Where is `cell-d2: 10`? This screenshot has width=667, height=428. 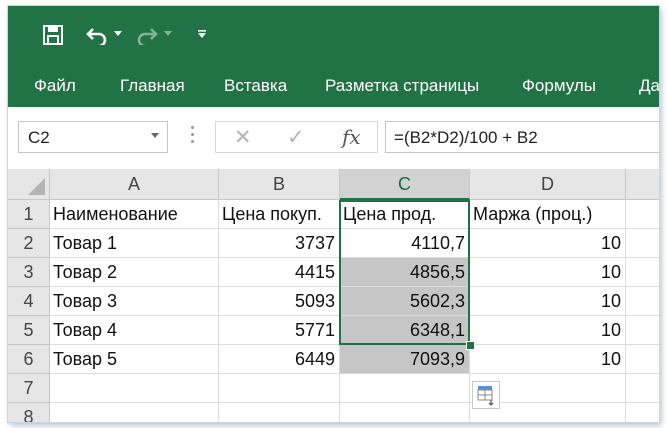
cell-d2: 10 is located at coordinates (548, 243).